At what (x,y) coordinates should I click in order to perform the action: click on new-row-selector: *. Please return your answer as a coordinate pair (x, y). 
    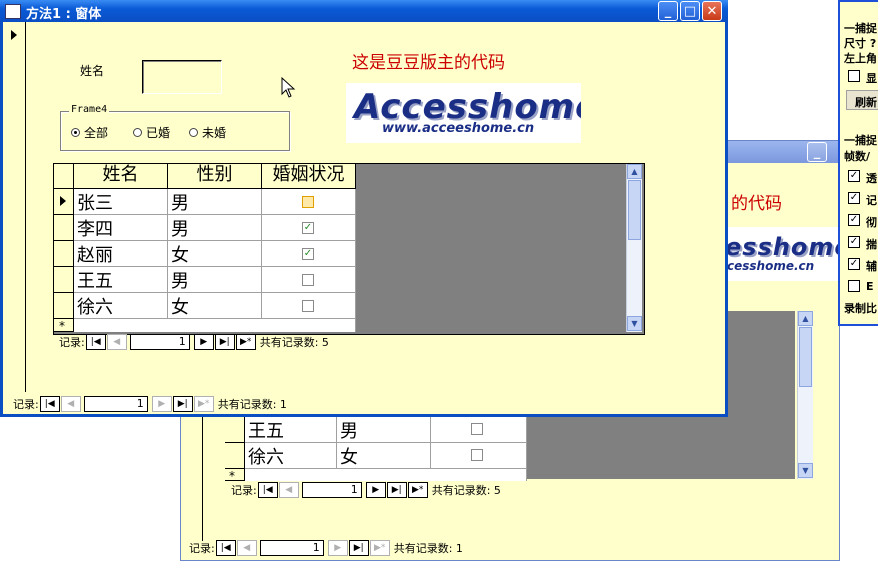
    Looking at the image, I should click on (64, 326).